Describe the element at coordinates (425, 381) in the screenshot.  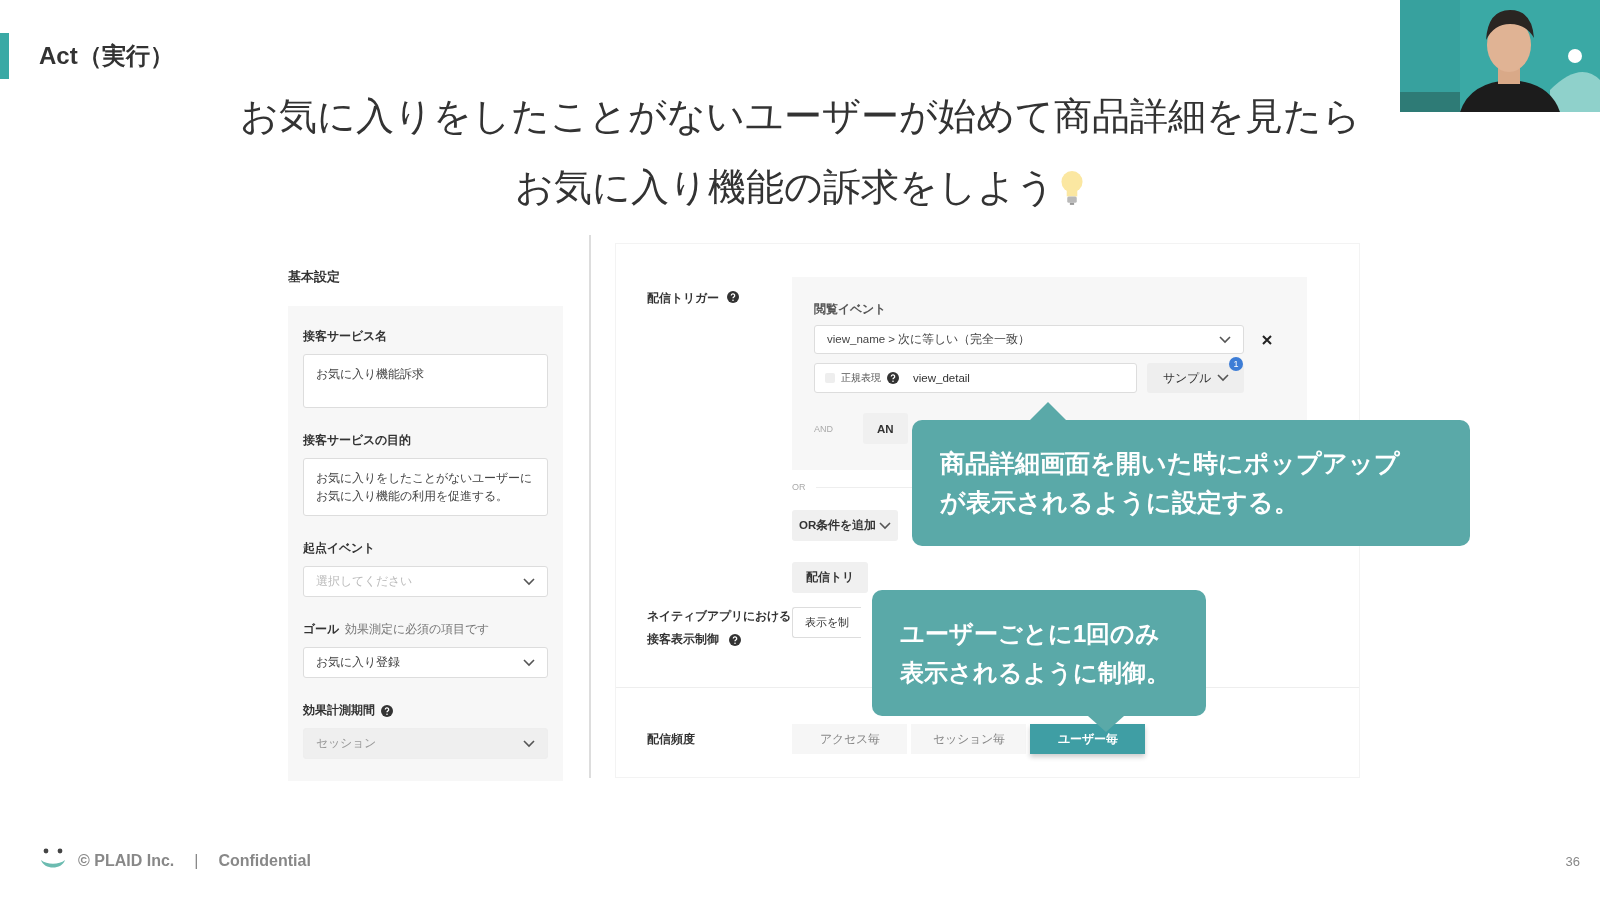
I see `text-area: お気に入り機能訴求` at that location.